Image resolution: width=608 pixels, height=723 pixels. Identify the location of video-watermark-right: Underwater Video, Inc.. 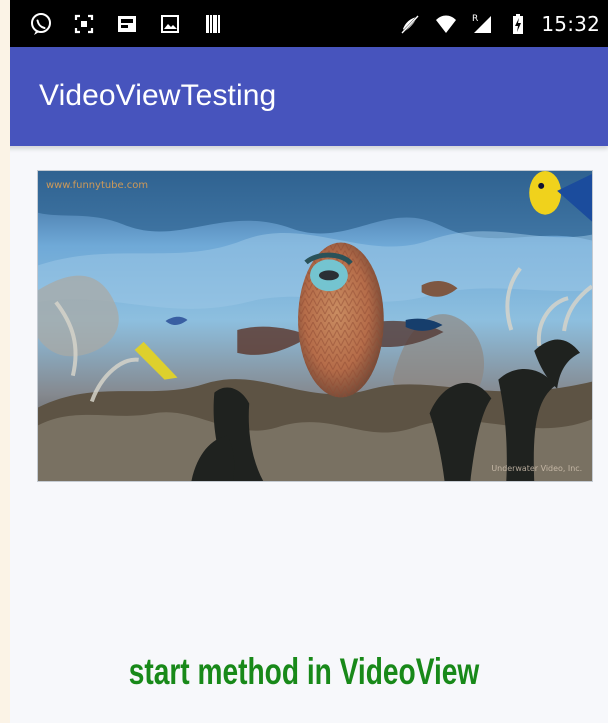
(536, 468).